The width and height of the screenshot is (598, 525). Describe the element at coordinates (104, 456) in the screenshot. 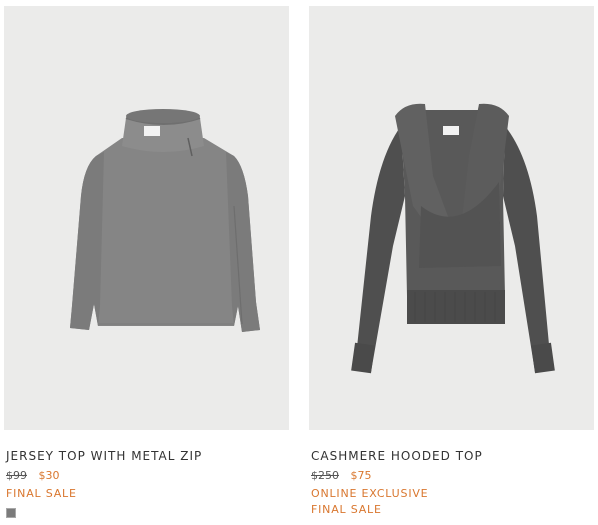

I see `product-title: JERSEY TOP WITH METAL ZIP` at that location.